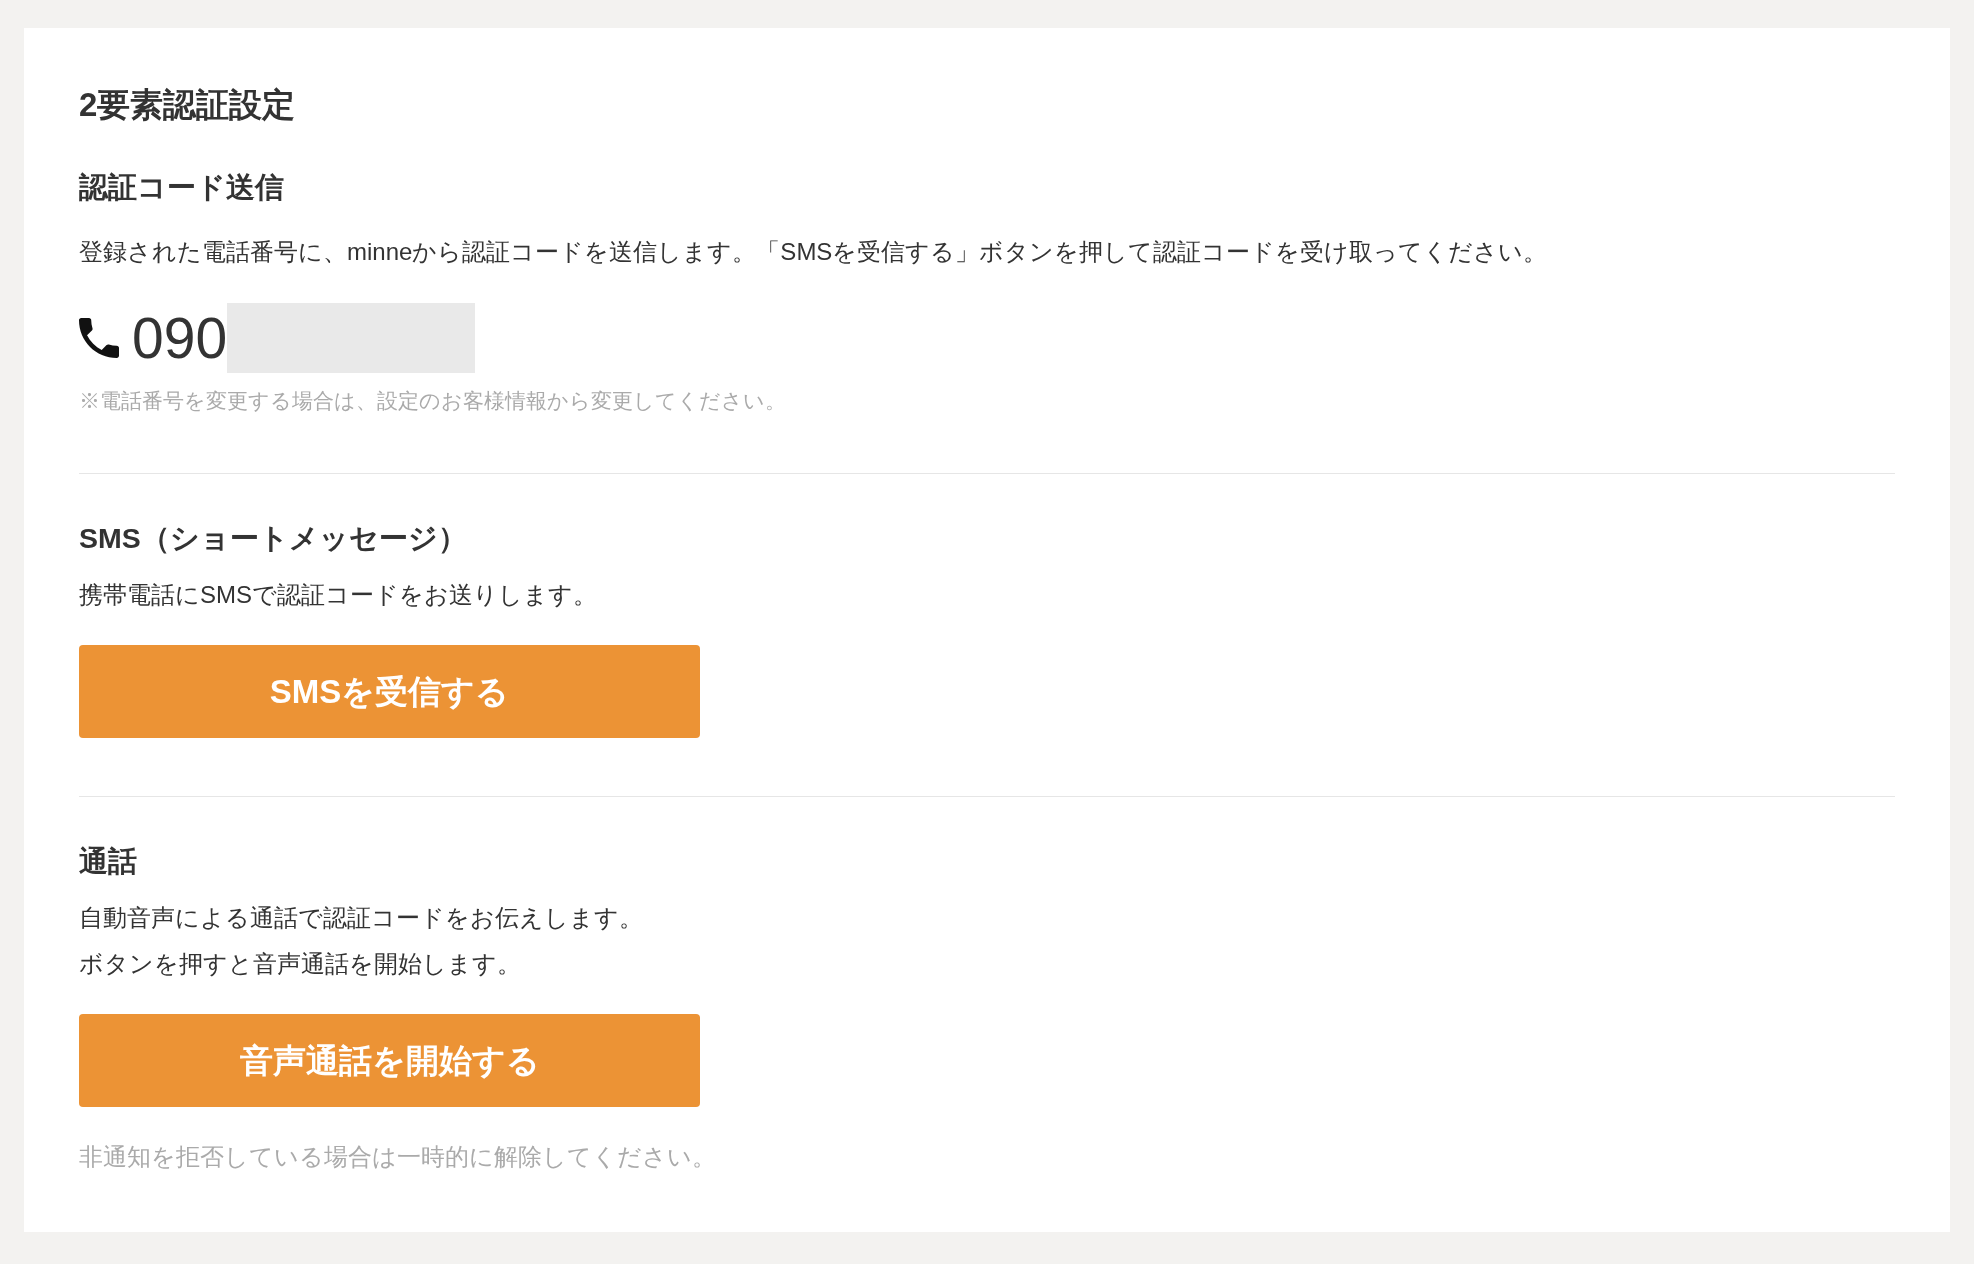 The image size is (1974, 1264). What do you see at coordinates (108, 861) in the screenshot?
I see `section-heading: 通話` at bounding box center [108, 861].